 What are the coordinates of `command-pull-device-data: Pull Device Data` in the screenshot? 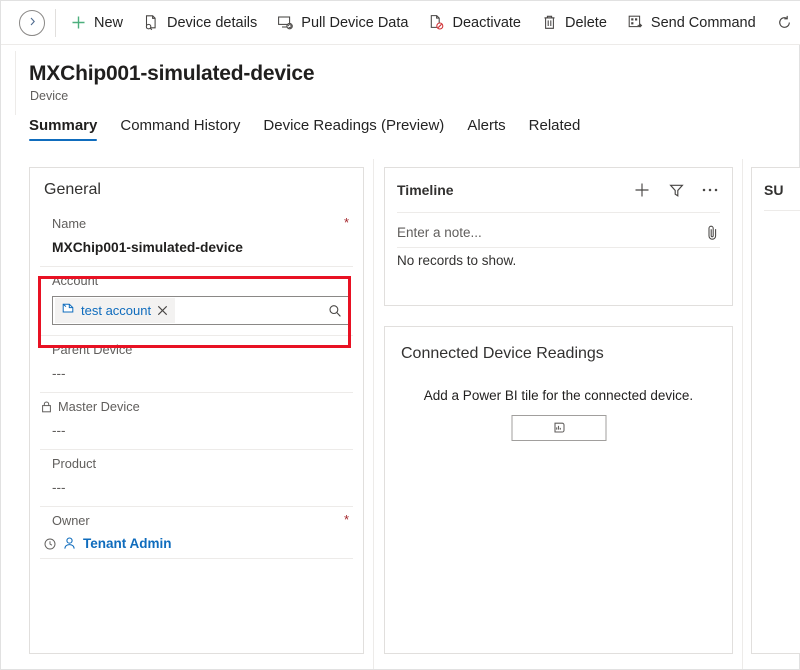 It's located at (342, 23).